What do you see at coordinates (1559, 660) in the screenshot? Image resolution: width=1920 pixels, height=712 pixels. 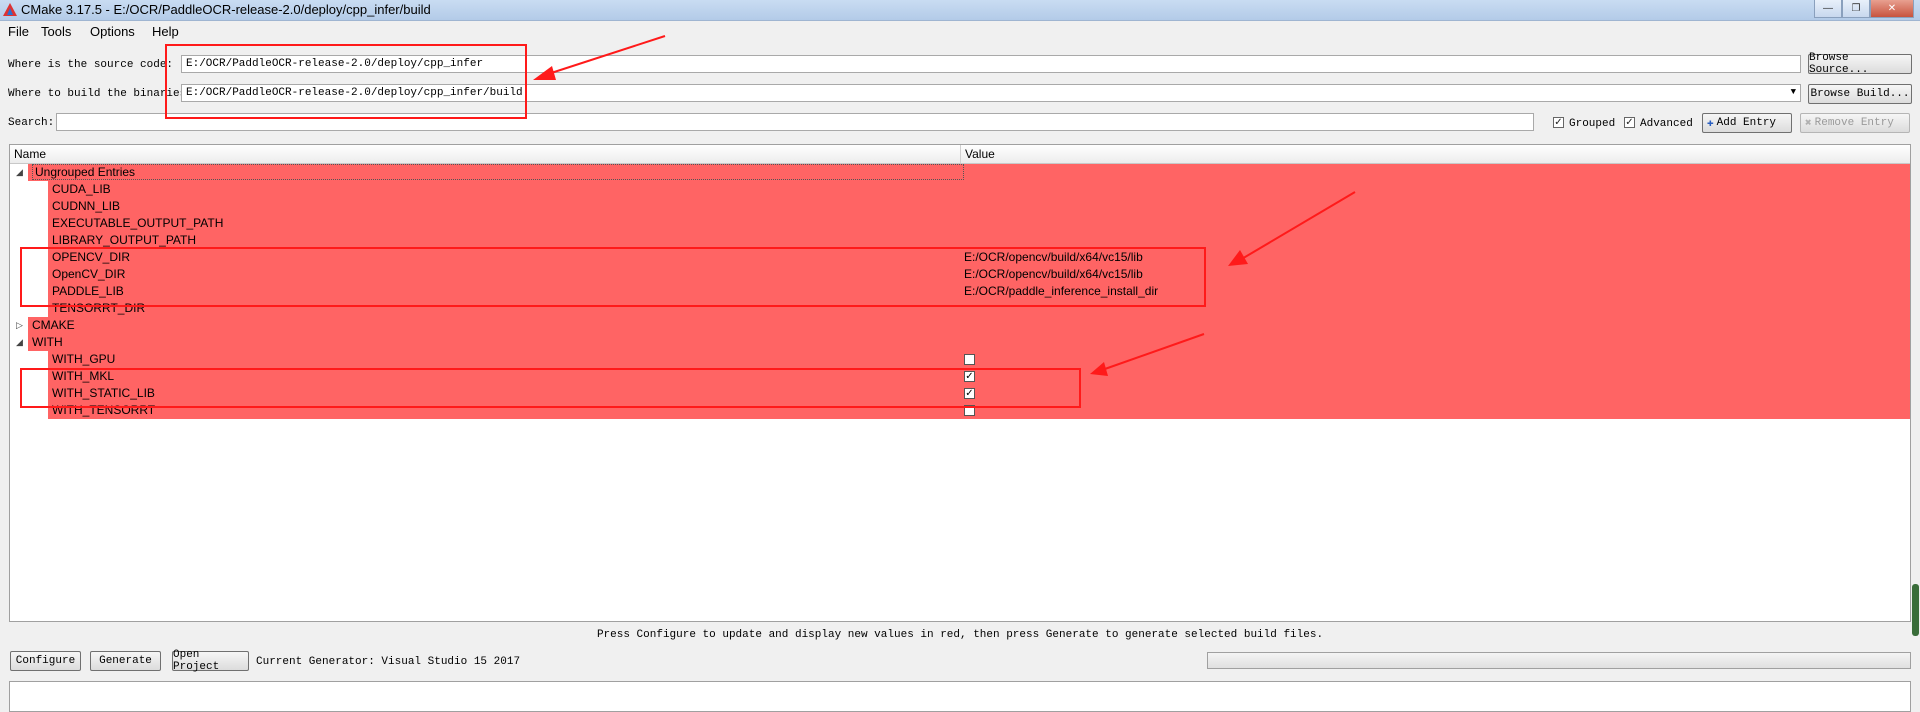 I see `progress-bar` at bounding box center [1559, 660].